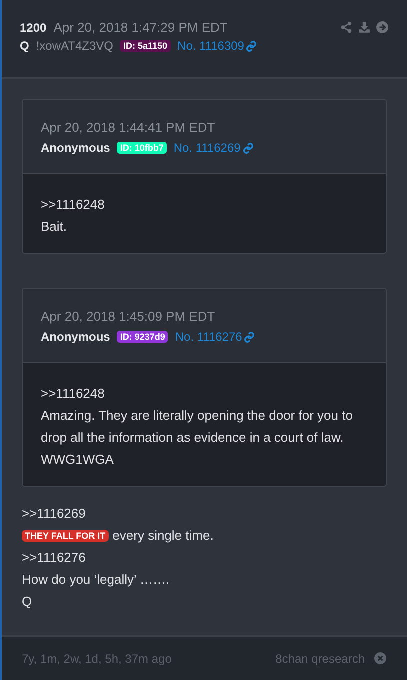 This screenshot has width=407, height=680. I want to click on post-text: Q, so click(28, 602).